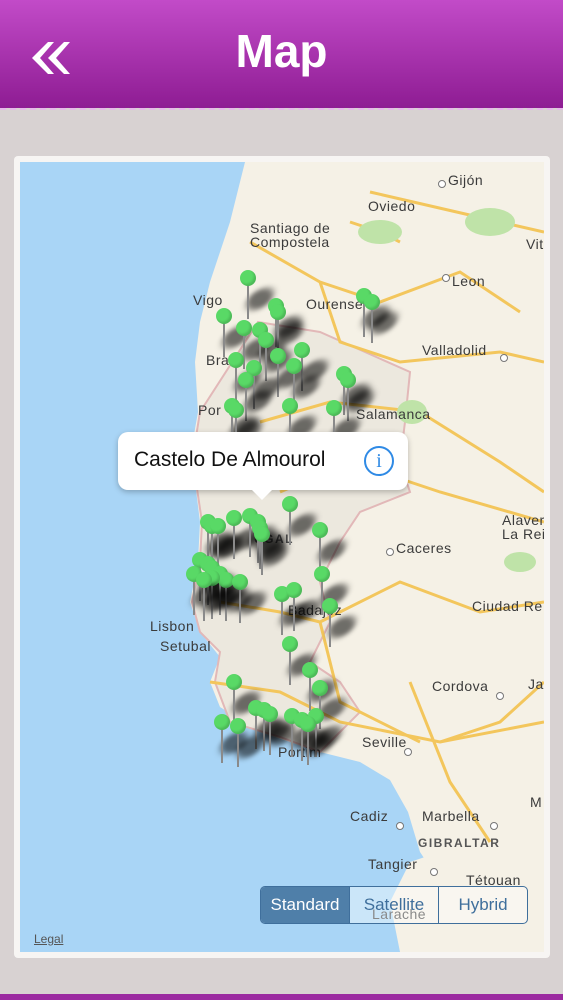 This screenshot has width=563, height=1000. I want to click on city-label: Vit, so click(535, 244).